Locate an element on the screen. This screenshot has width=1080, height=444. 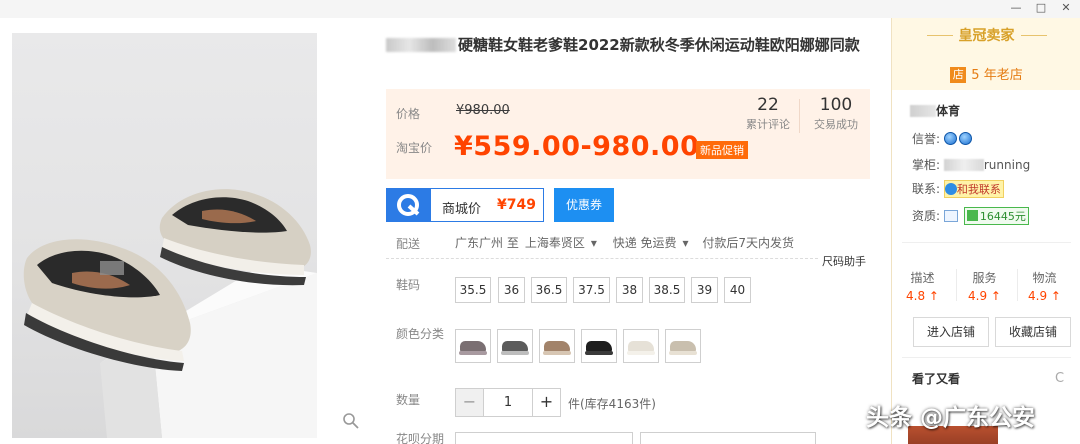
enter-shop-button: 进入店铺 is located at coordinates (951, 332).